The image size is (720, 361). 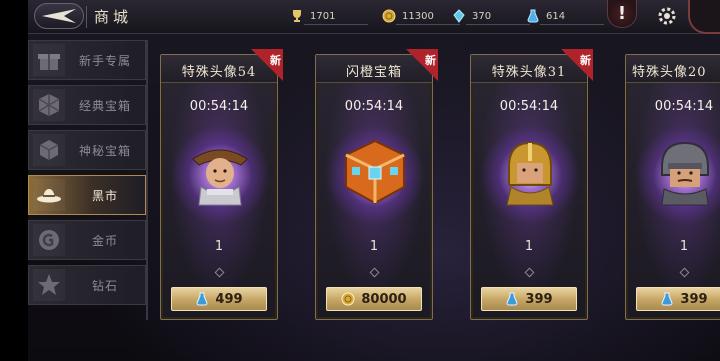 I want to click on shop-card: 特殊头像20 00:54:14 1 399, so click(x=672, y=187).